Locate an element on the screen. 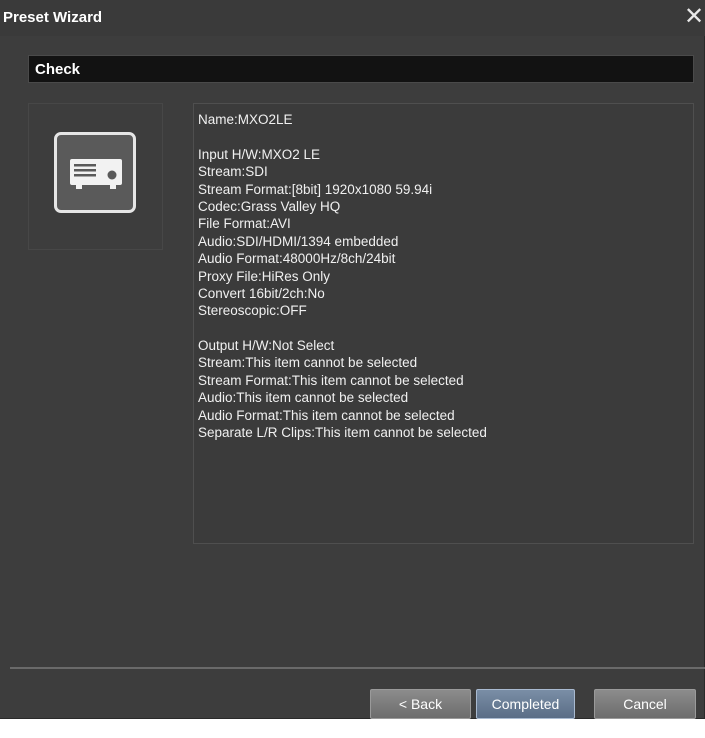 The height and width of the screenshot is (738, 705). summary-line: Stream:SDI is located at coordinates (233, 172).